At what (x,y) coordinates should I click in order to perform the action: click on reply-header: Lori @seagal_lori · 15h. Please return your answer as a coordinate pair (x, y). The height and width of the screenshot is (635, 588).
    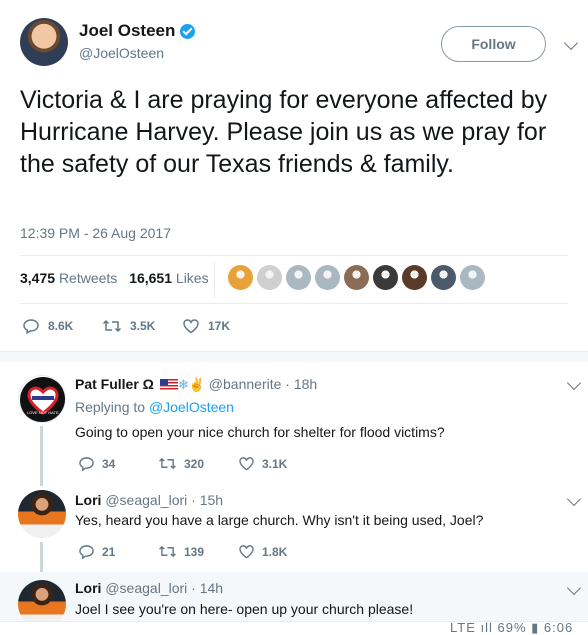
    Looking at the image, I should click on (149, 500).